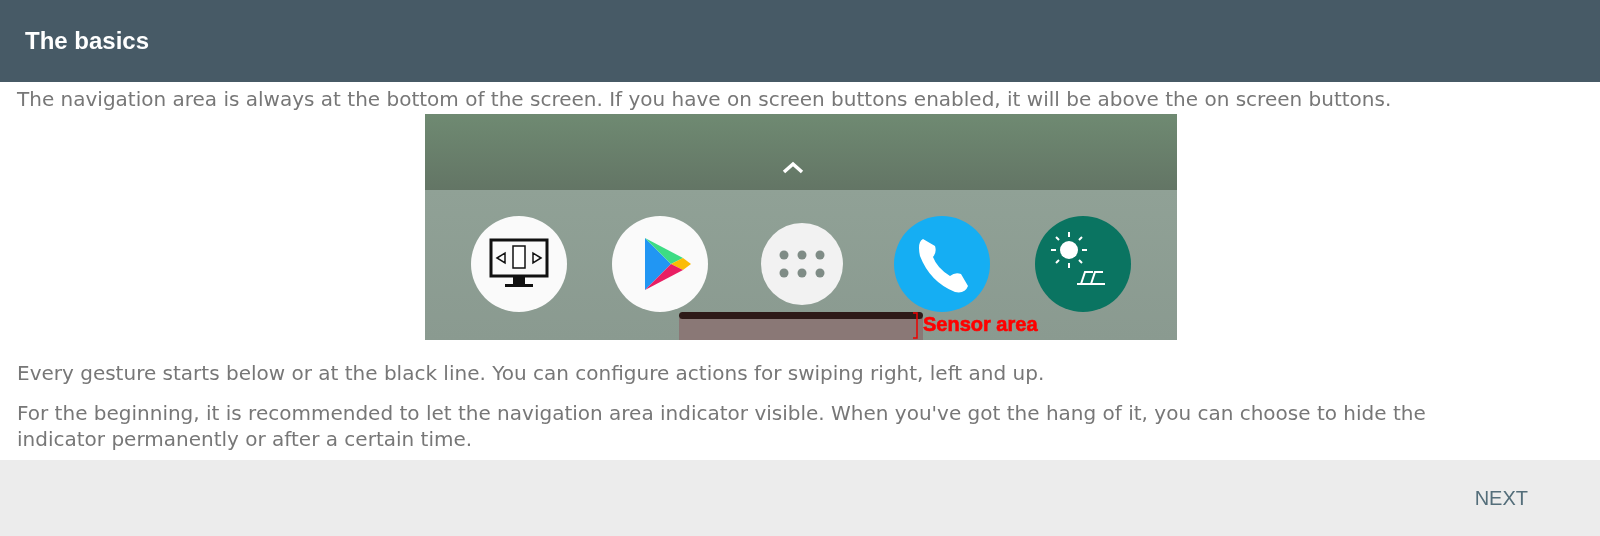 The image size is (1600, 536). What do you see at coordinates (1501, 498) in the screenshot?
I see `next-button: NEXT` at bounding box center [1501, 498].